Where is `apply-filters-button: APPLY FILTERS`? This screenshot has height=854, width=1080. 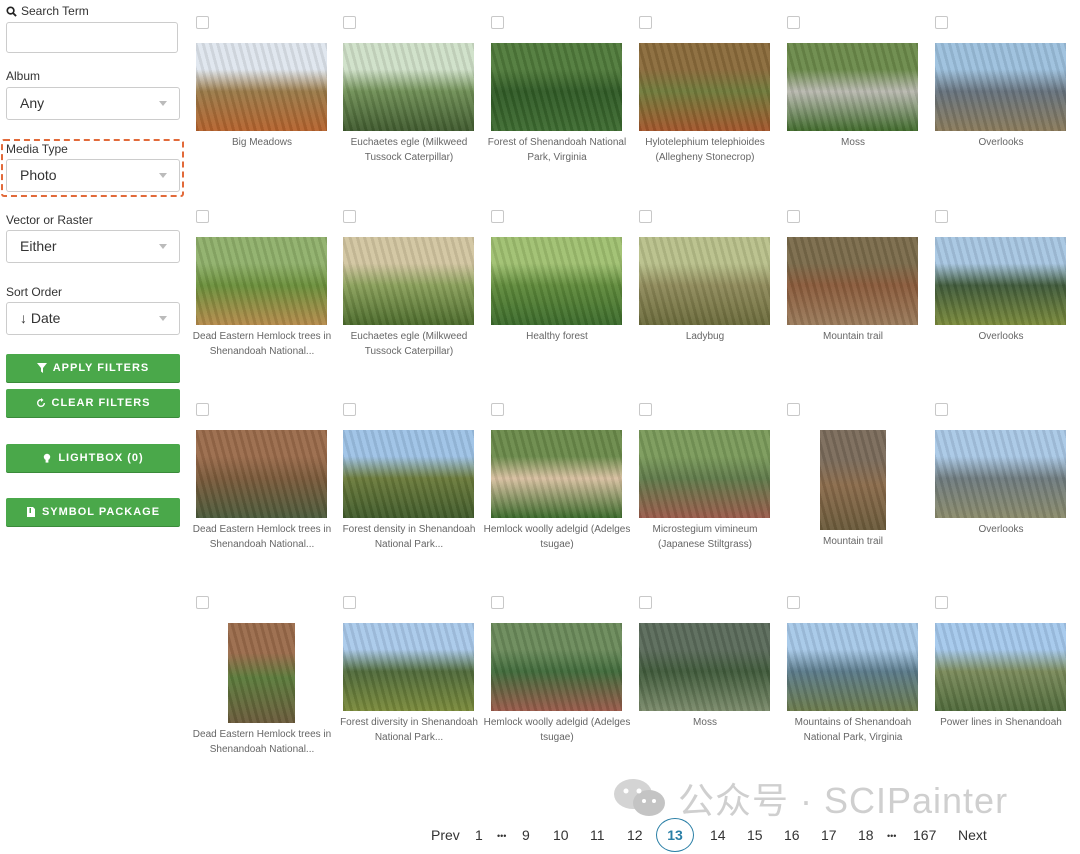
apply-filters-button: APPLY FILTERS is located at coordinates (93, 368).